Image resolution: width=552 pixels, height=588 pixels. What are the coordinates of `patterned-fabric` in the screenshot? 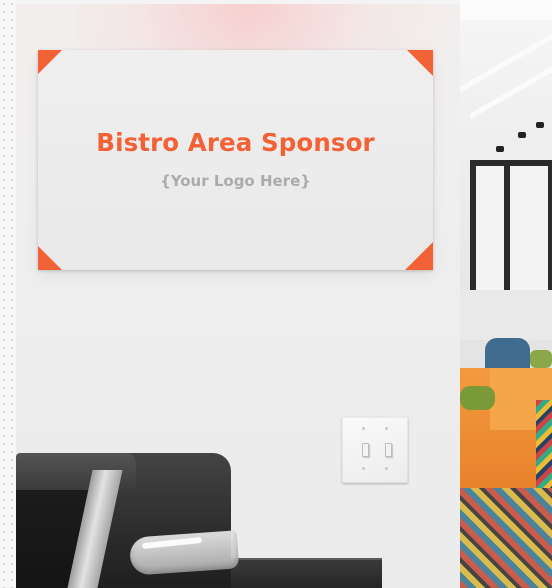 It's located at (544, 450).